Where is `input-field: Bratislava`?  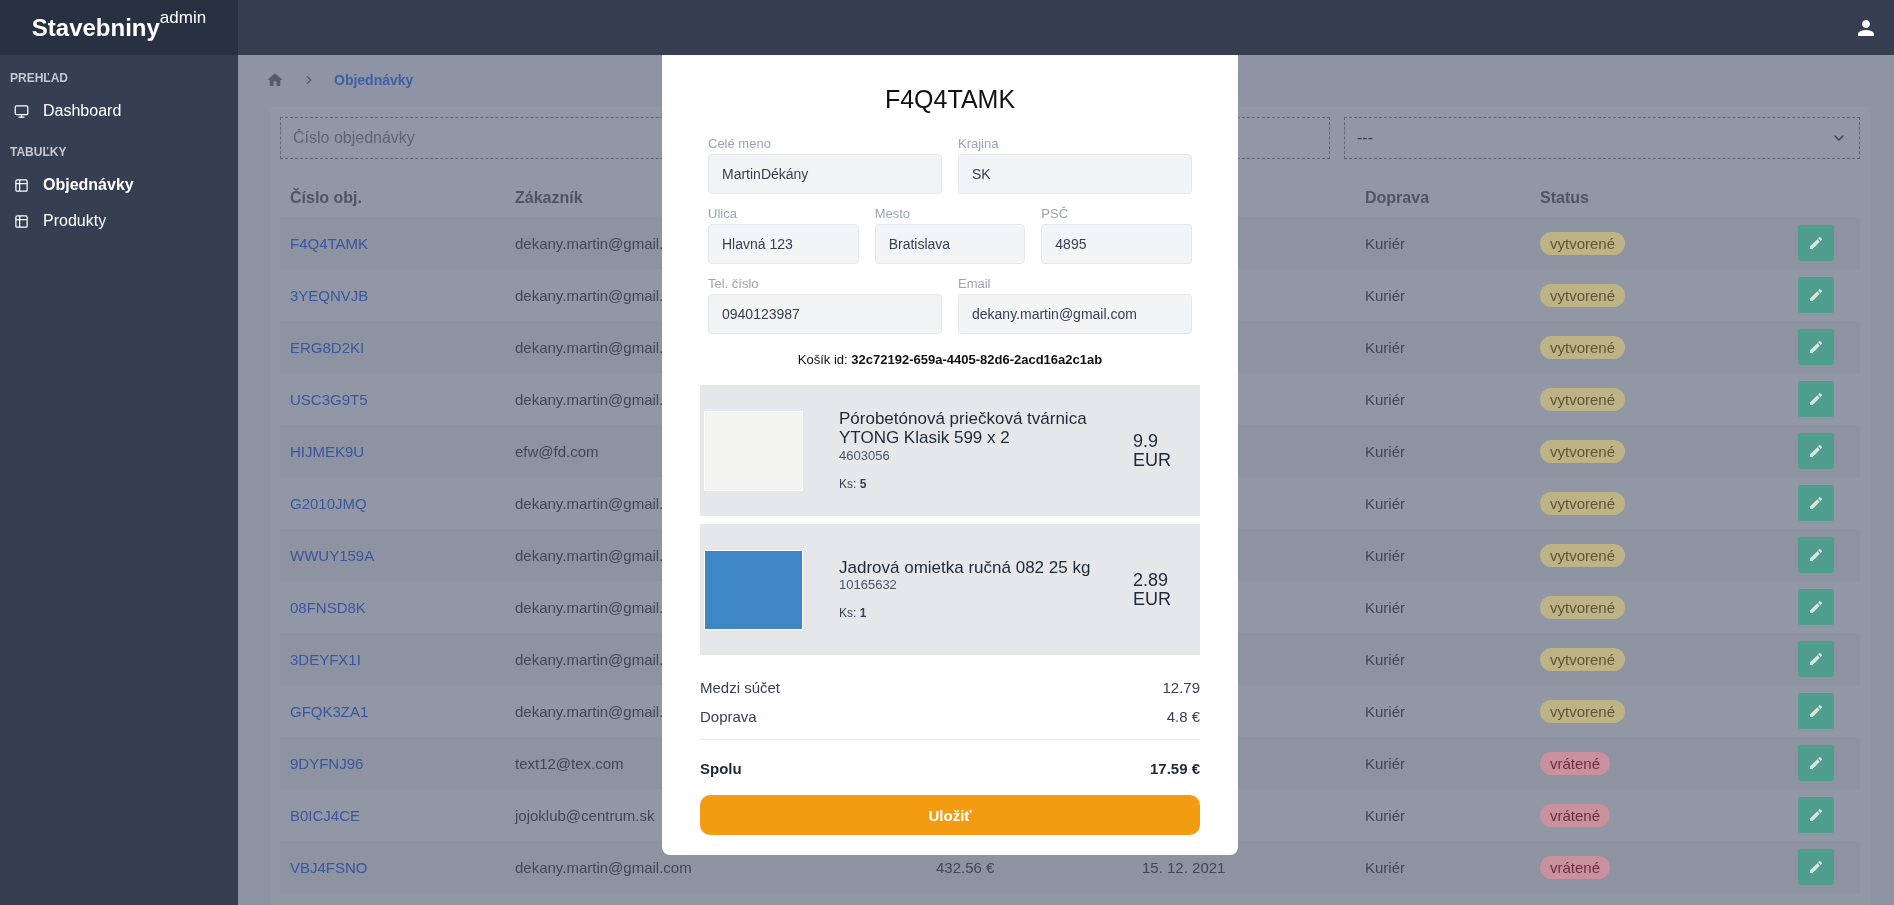
input-field: Bratislava is located at coordinates (950, 244).